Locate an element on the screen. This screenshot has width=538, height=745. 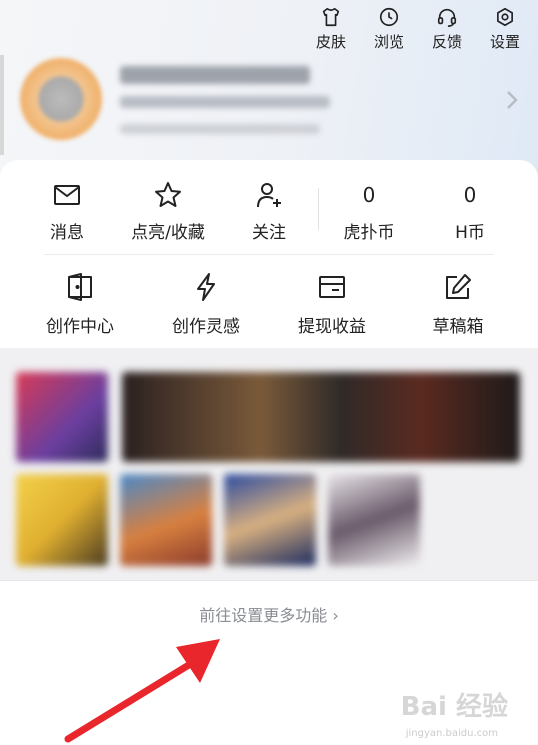
following-label: 关注 is located at coordinates (269, 233).